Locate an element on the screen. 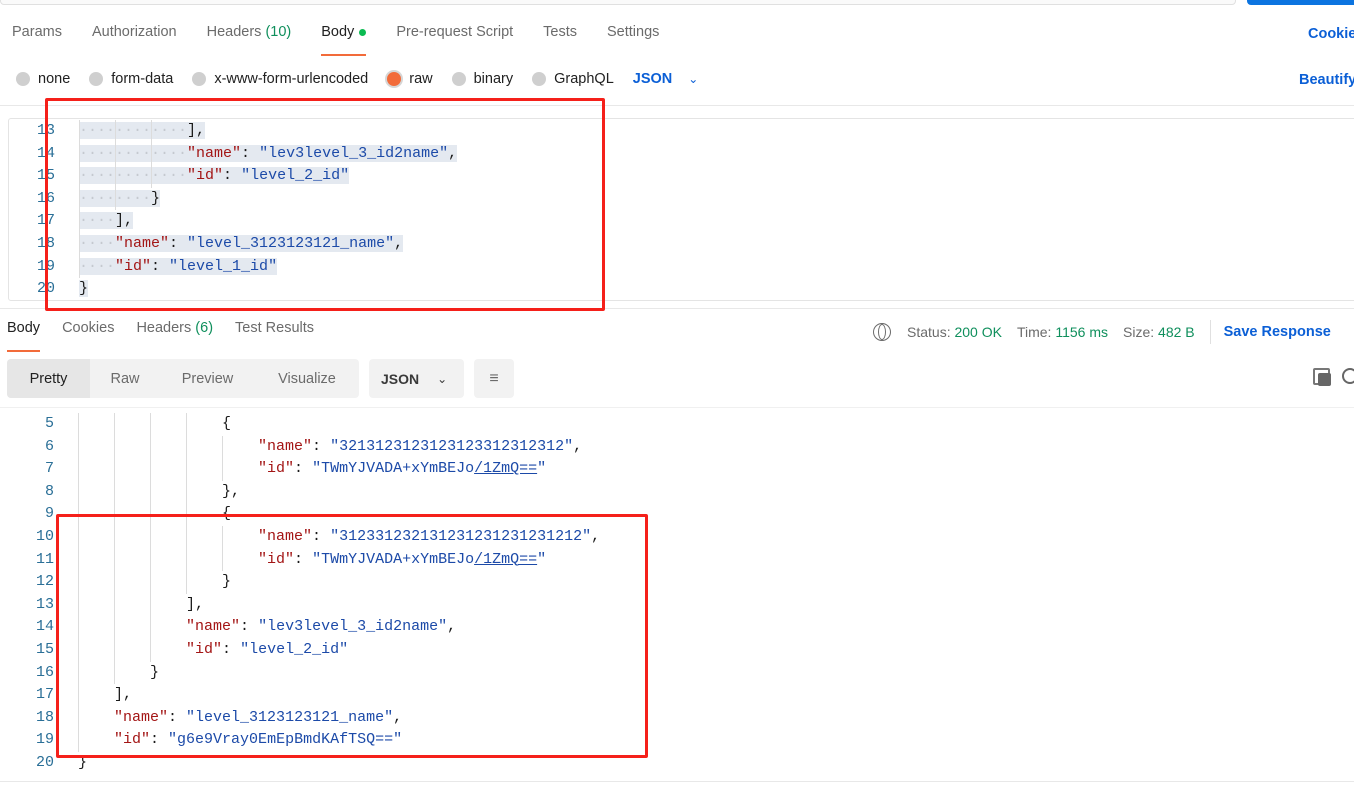 This screenshot has width=1354, height=791. cookies-link: Cookies is located at coordinates (1331, 34).